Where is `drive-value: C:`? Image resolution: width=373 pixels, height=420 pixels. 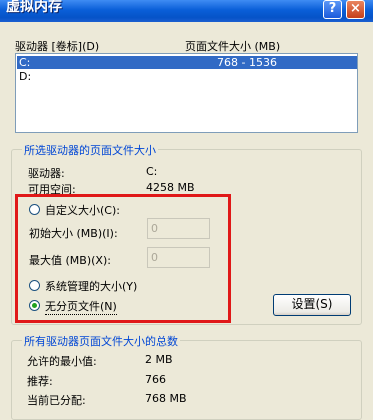
drive-value: C: is located at coordinates (152, 171).